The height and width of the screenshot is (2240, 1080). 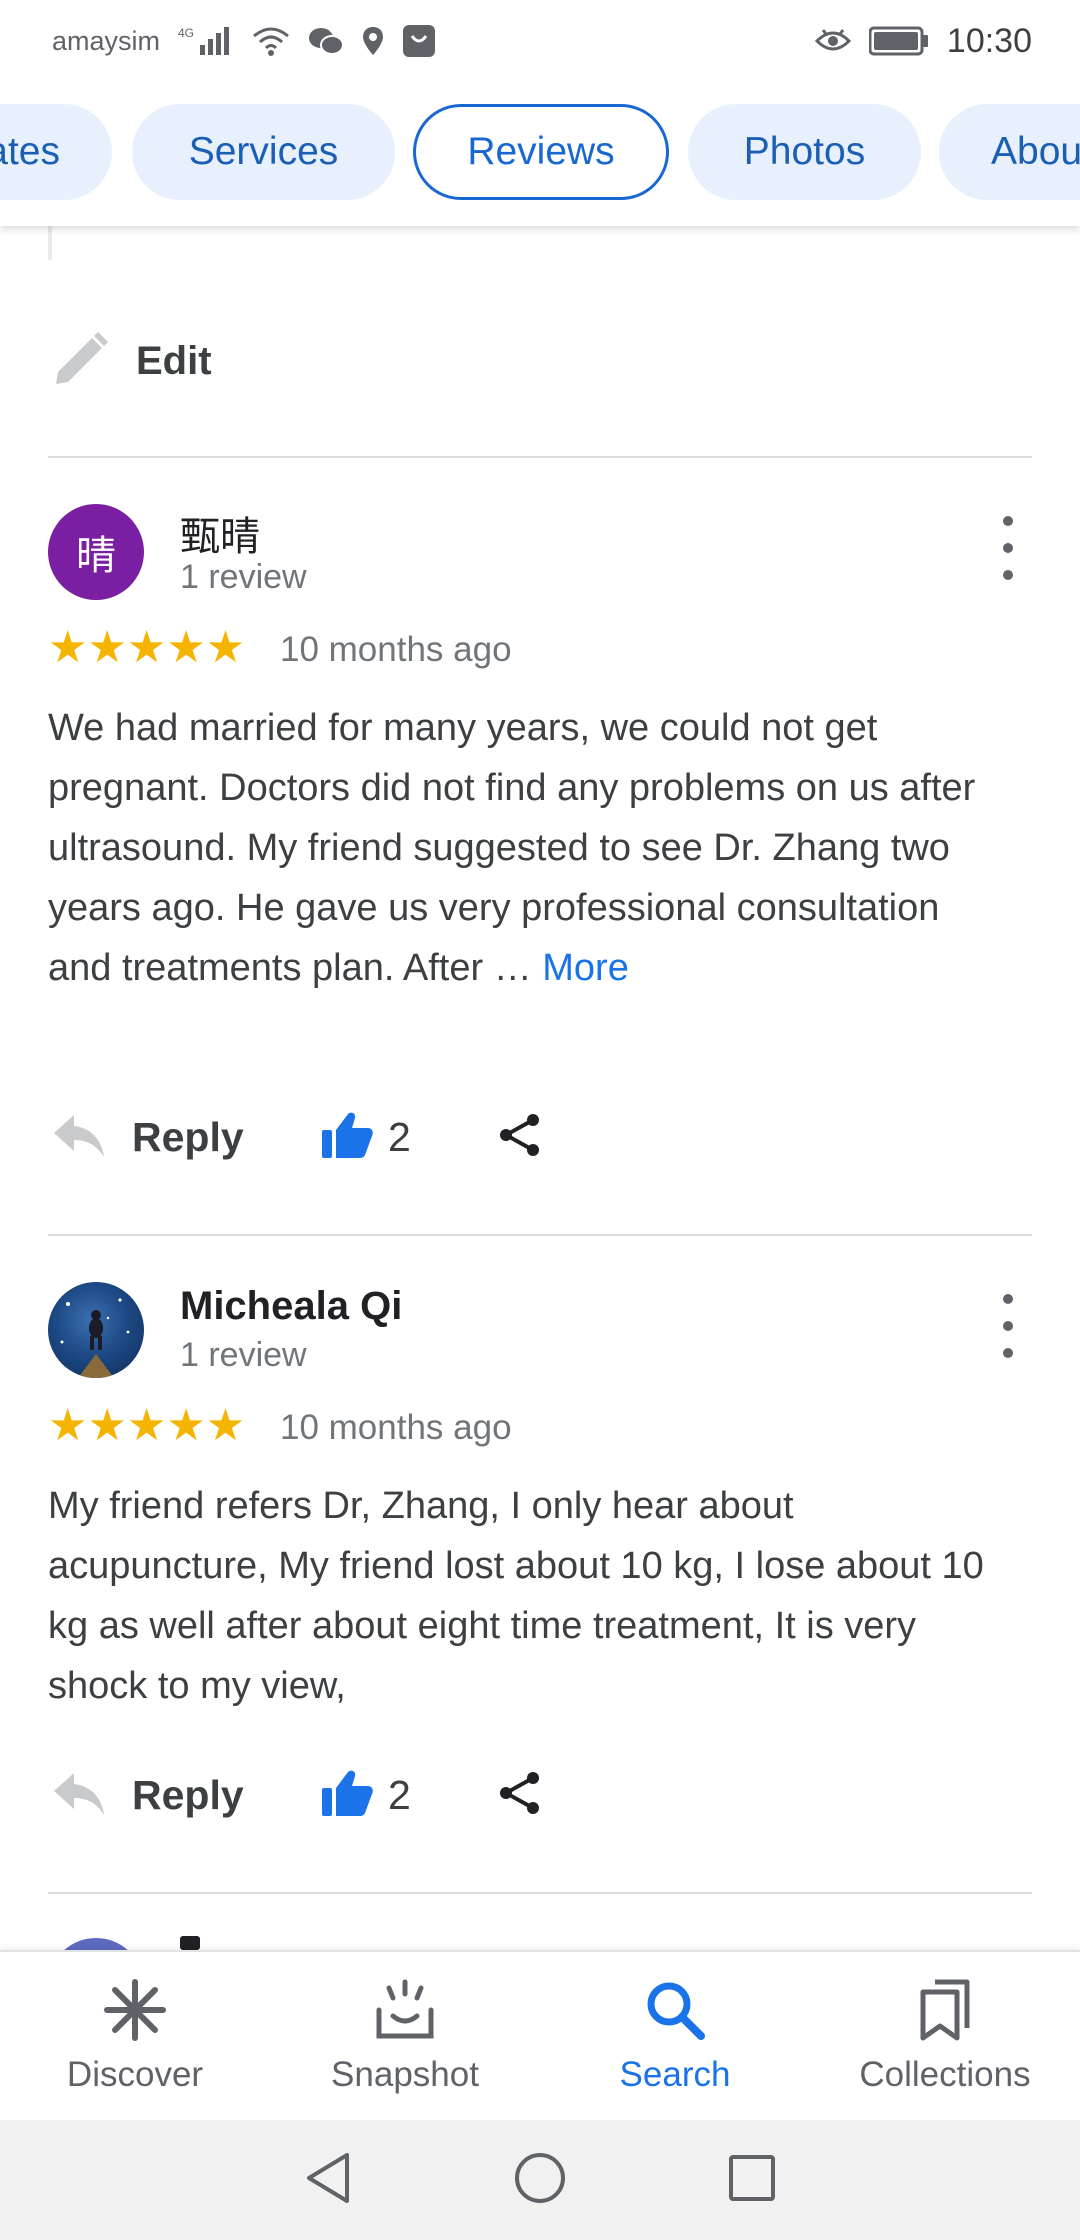 I want to click on avatar: 晴, so click(x=96, y=552).